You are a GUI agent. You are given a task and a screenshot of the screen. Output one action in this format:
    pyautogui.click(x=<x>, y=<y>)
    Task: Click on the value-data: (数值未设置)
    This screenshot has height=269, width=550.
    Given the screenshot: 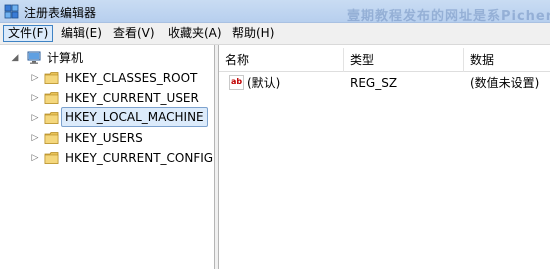 What is the action you would take?
    pyautogui.click(x=505, y=83)
    